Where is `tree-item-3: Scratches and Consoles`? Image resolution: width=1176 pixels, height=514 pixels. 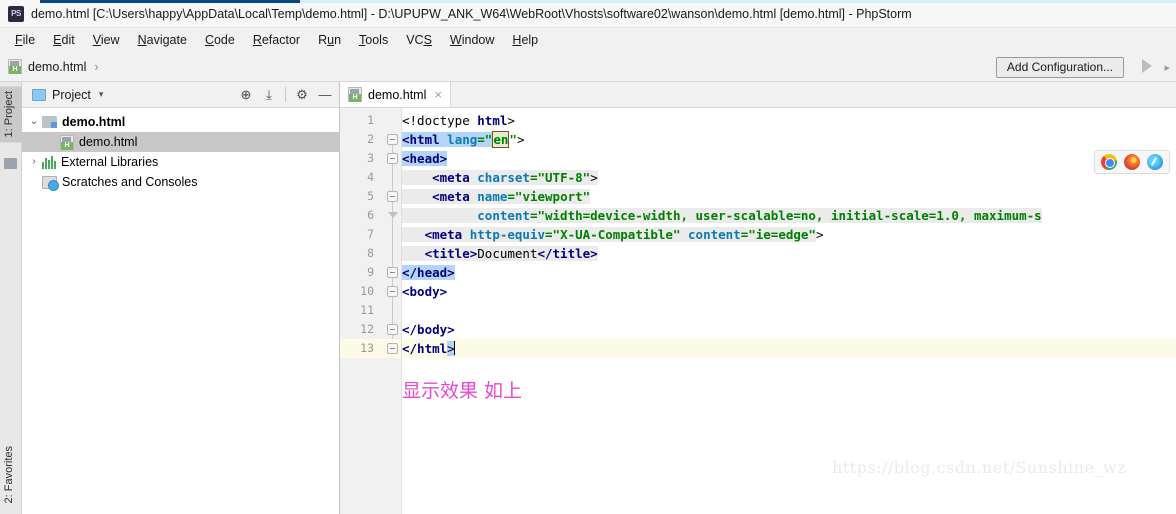 tree-item-3: Scratches and Consoles is located at coordinates (180, 182).